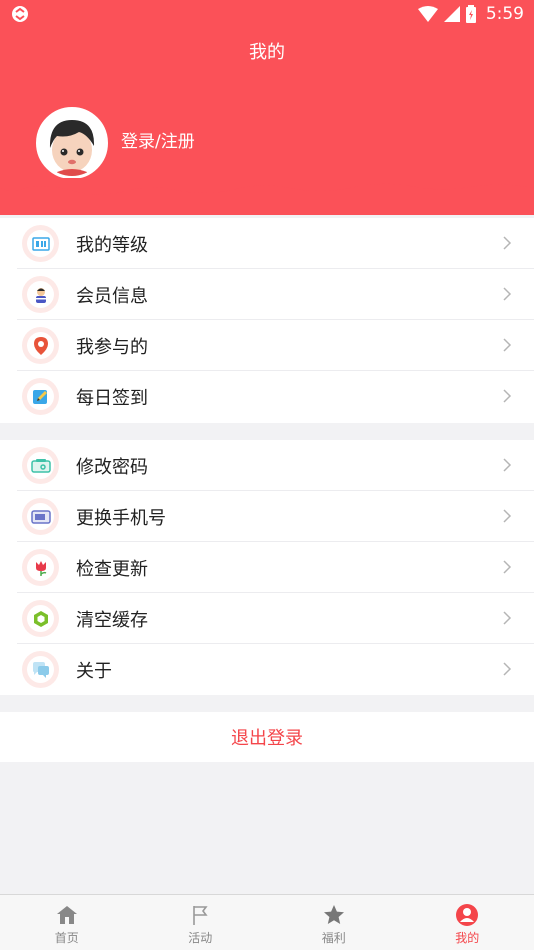  I want to click on home-icon, so click(66, 915).